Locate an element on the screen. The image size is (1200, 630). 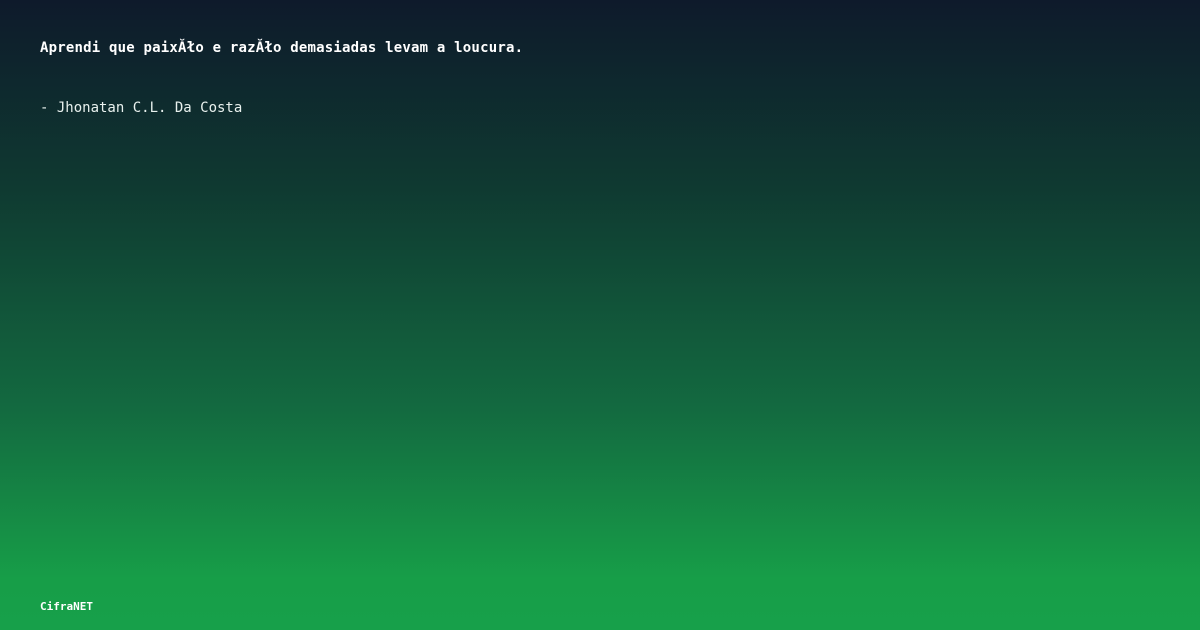
brand-name: CifraNET is located at coordinates (66, 606).